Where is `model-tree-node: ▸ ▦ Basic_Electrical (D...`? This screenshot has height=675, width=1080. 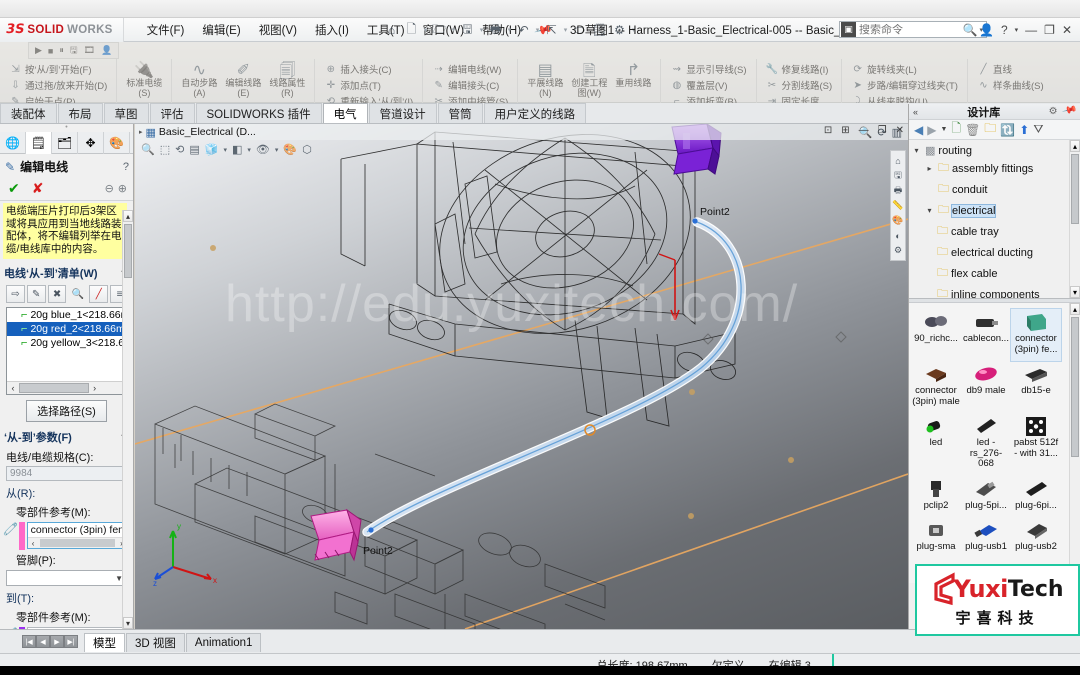
model-tree-node: ▸ ▦ Basic_Electrical (D... is located at coordinates (195, 132).